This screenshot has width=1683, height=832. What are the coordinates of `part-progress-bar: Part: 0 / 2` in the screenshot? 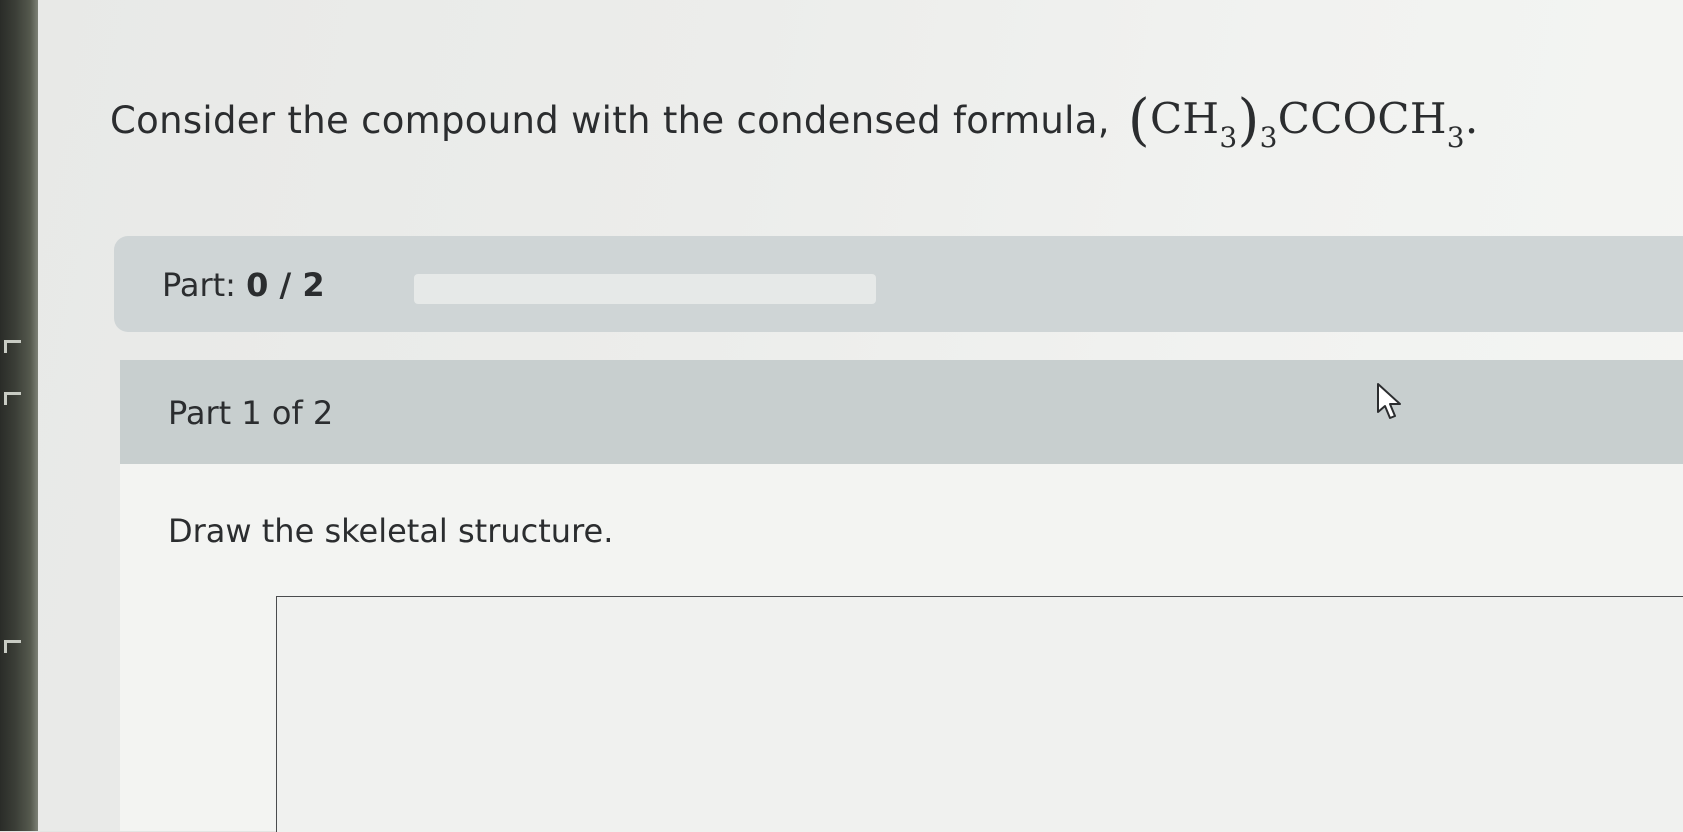 It's located at (898, 284).